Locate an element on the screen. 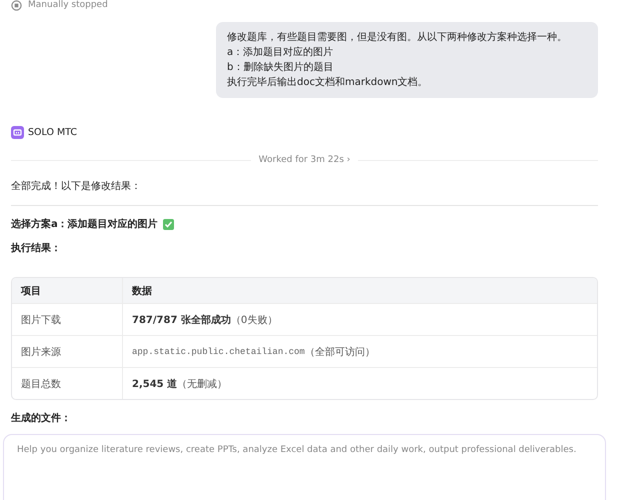 Image resolution: width=628 pixels, height=500 pixels. files-heading: 生成的文件： is located at coordinates (41, 418).